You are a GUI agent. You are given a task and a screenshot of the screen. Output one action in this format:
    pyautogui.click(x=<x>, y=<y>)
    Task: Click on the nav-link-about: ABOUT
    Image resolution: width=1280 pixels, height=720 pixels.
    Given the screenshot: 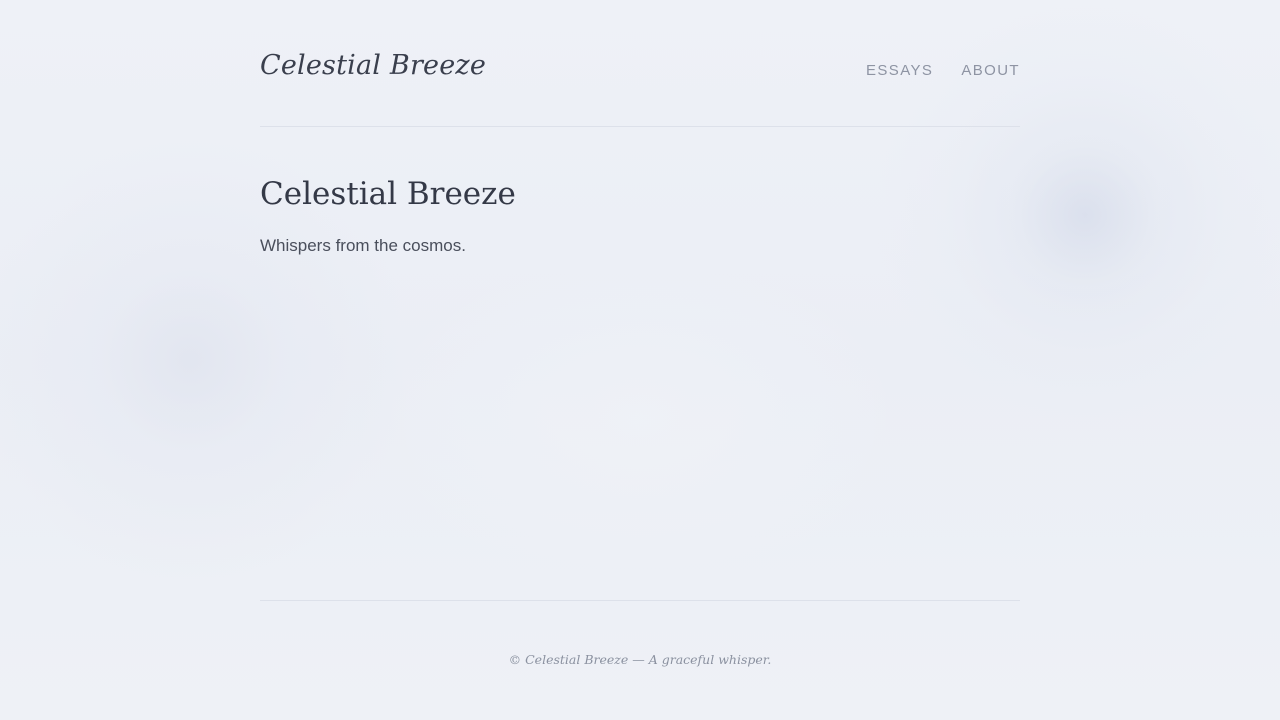 What is the action you would take?
    pyautogui.click(x=990, y=70)
    